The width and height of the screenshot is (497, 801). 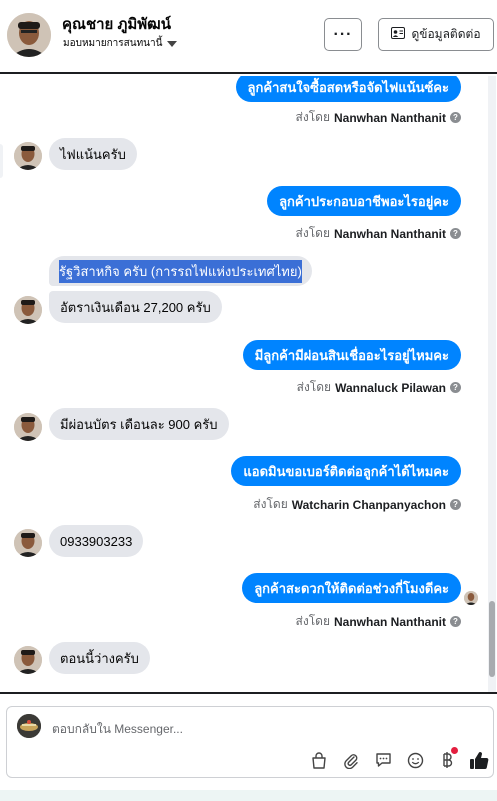 I want to click on contact-name: คุณชาย ภูมิพัฒน์, so click(x=116, y=24).